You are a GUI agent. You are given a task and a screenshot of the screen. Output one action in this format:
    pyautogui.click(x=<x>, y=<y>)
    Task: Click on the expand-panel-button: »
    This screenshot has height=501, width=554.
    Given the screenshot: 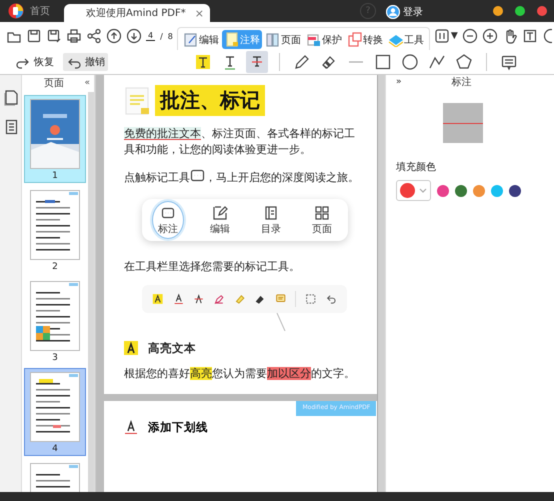 What is the action you would take?
    pyautogui.click(x=399, y=82)
    